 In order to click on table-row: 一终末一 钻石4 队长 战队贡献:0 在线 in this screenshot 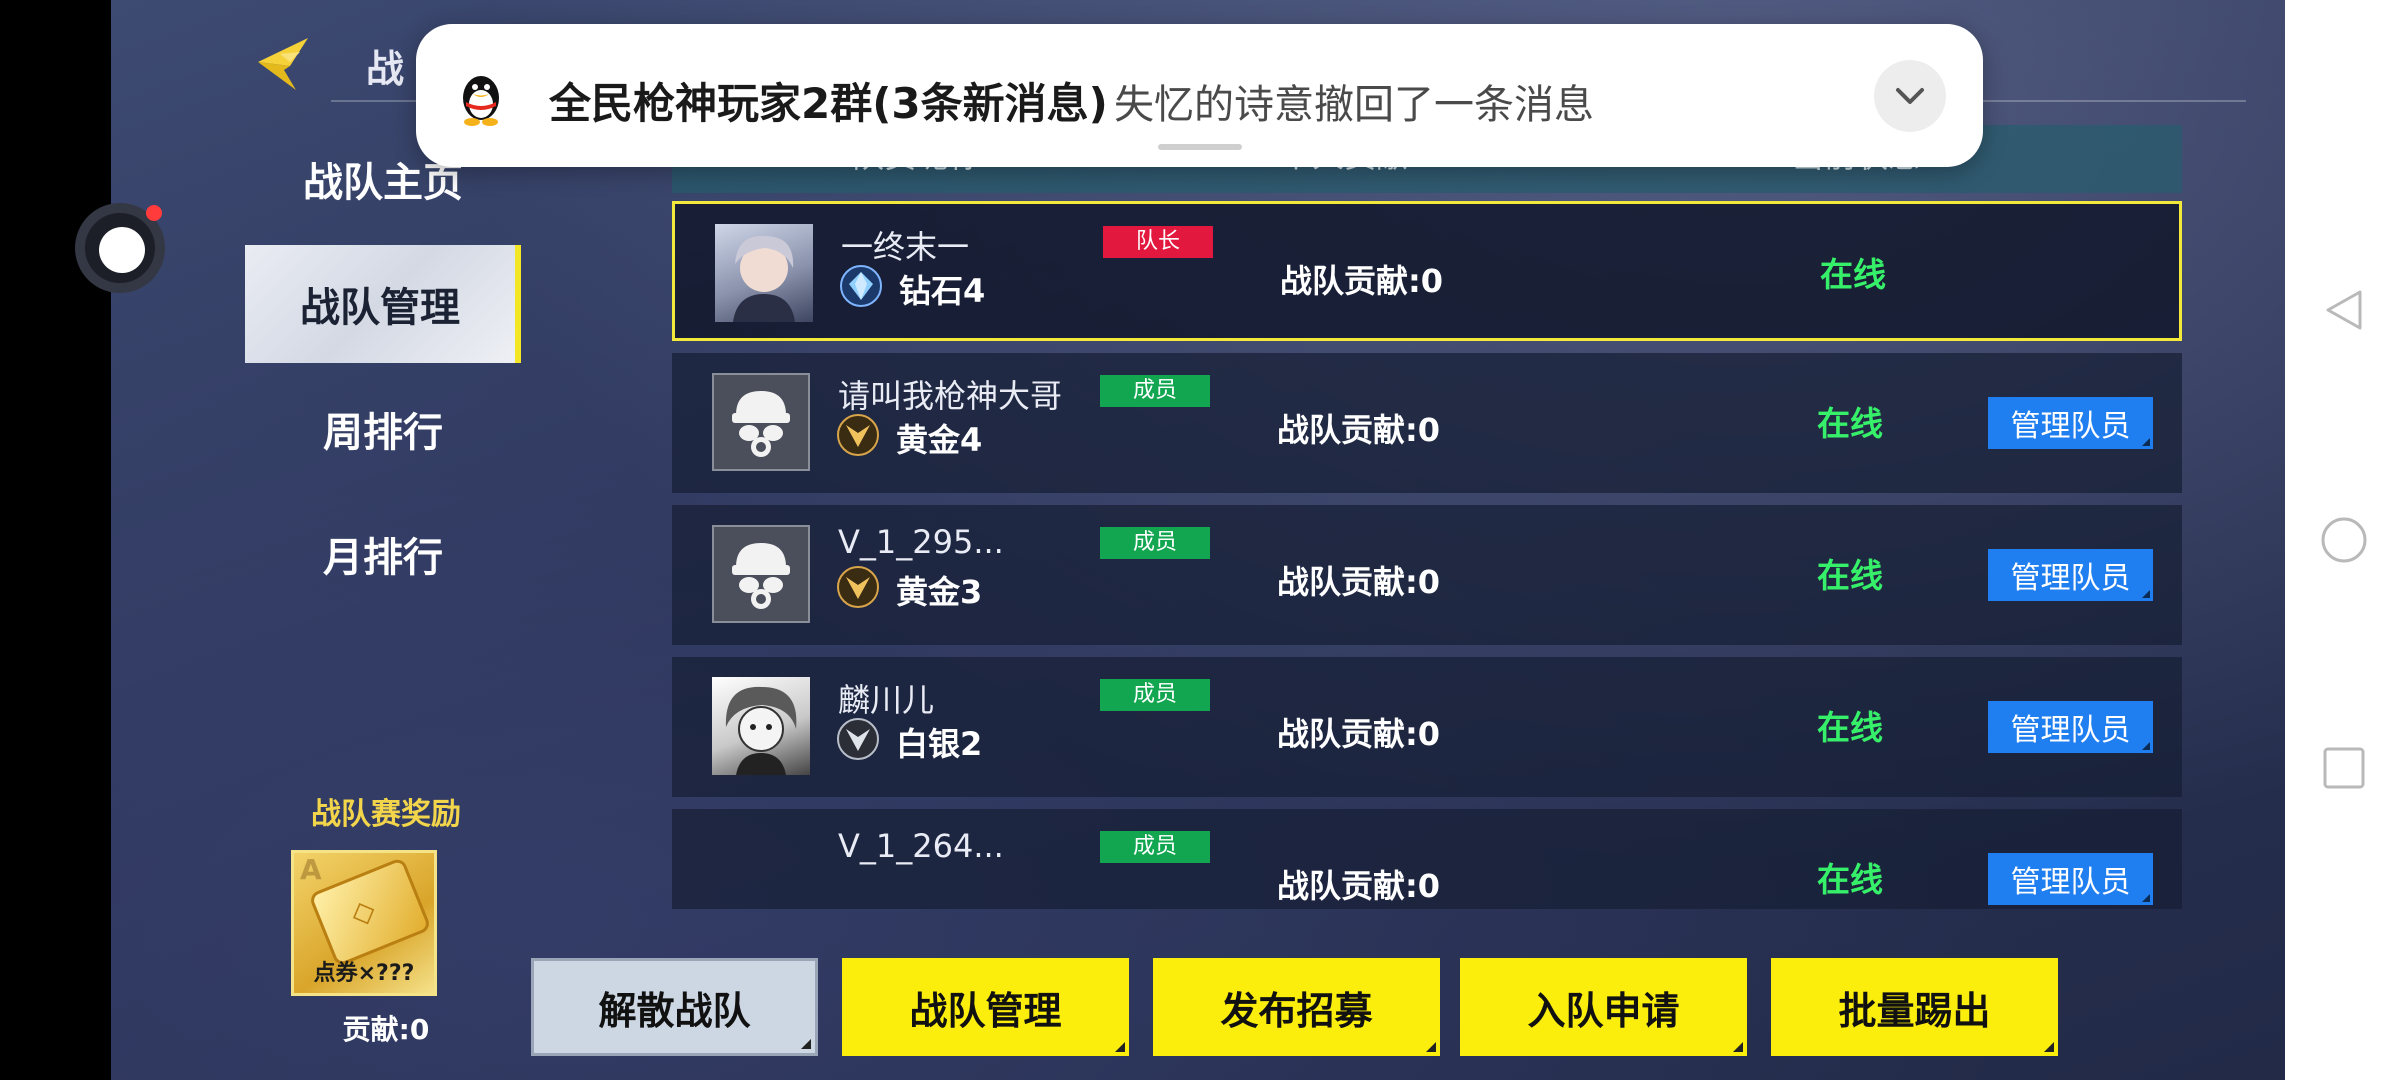, I will do `click(1427, 271)`.